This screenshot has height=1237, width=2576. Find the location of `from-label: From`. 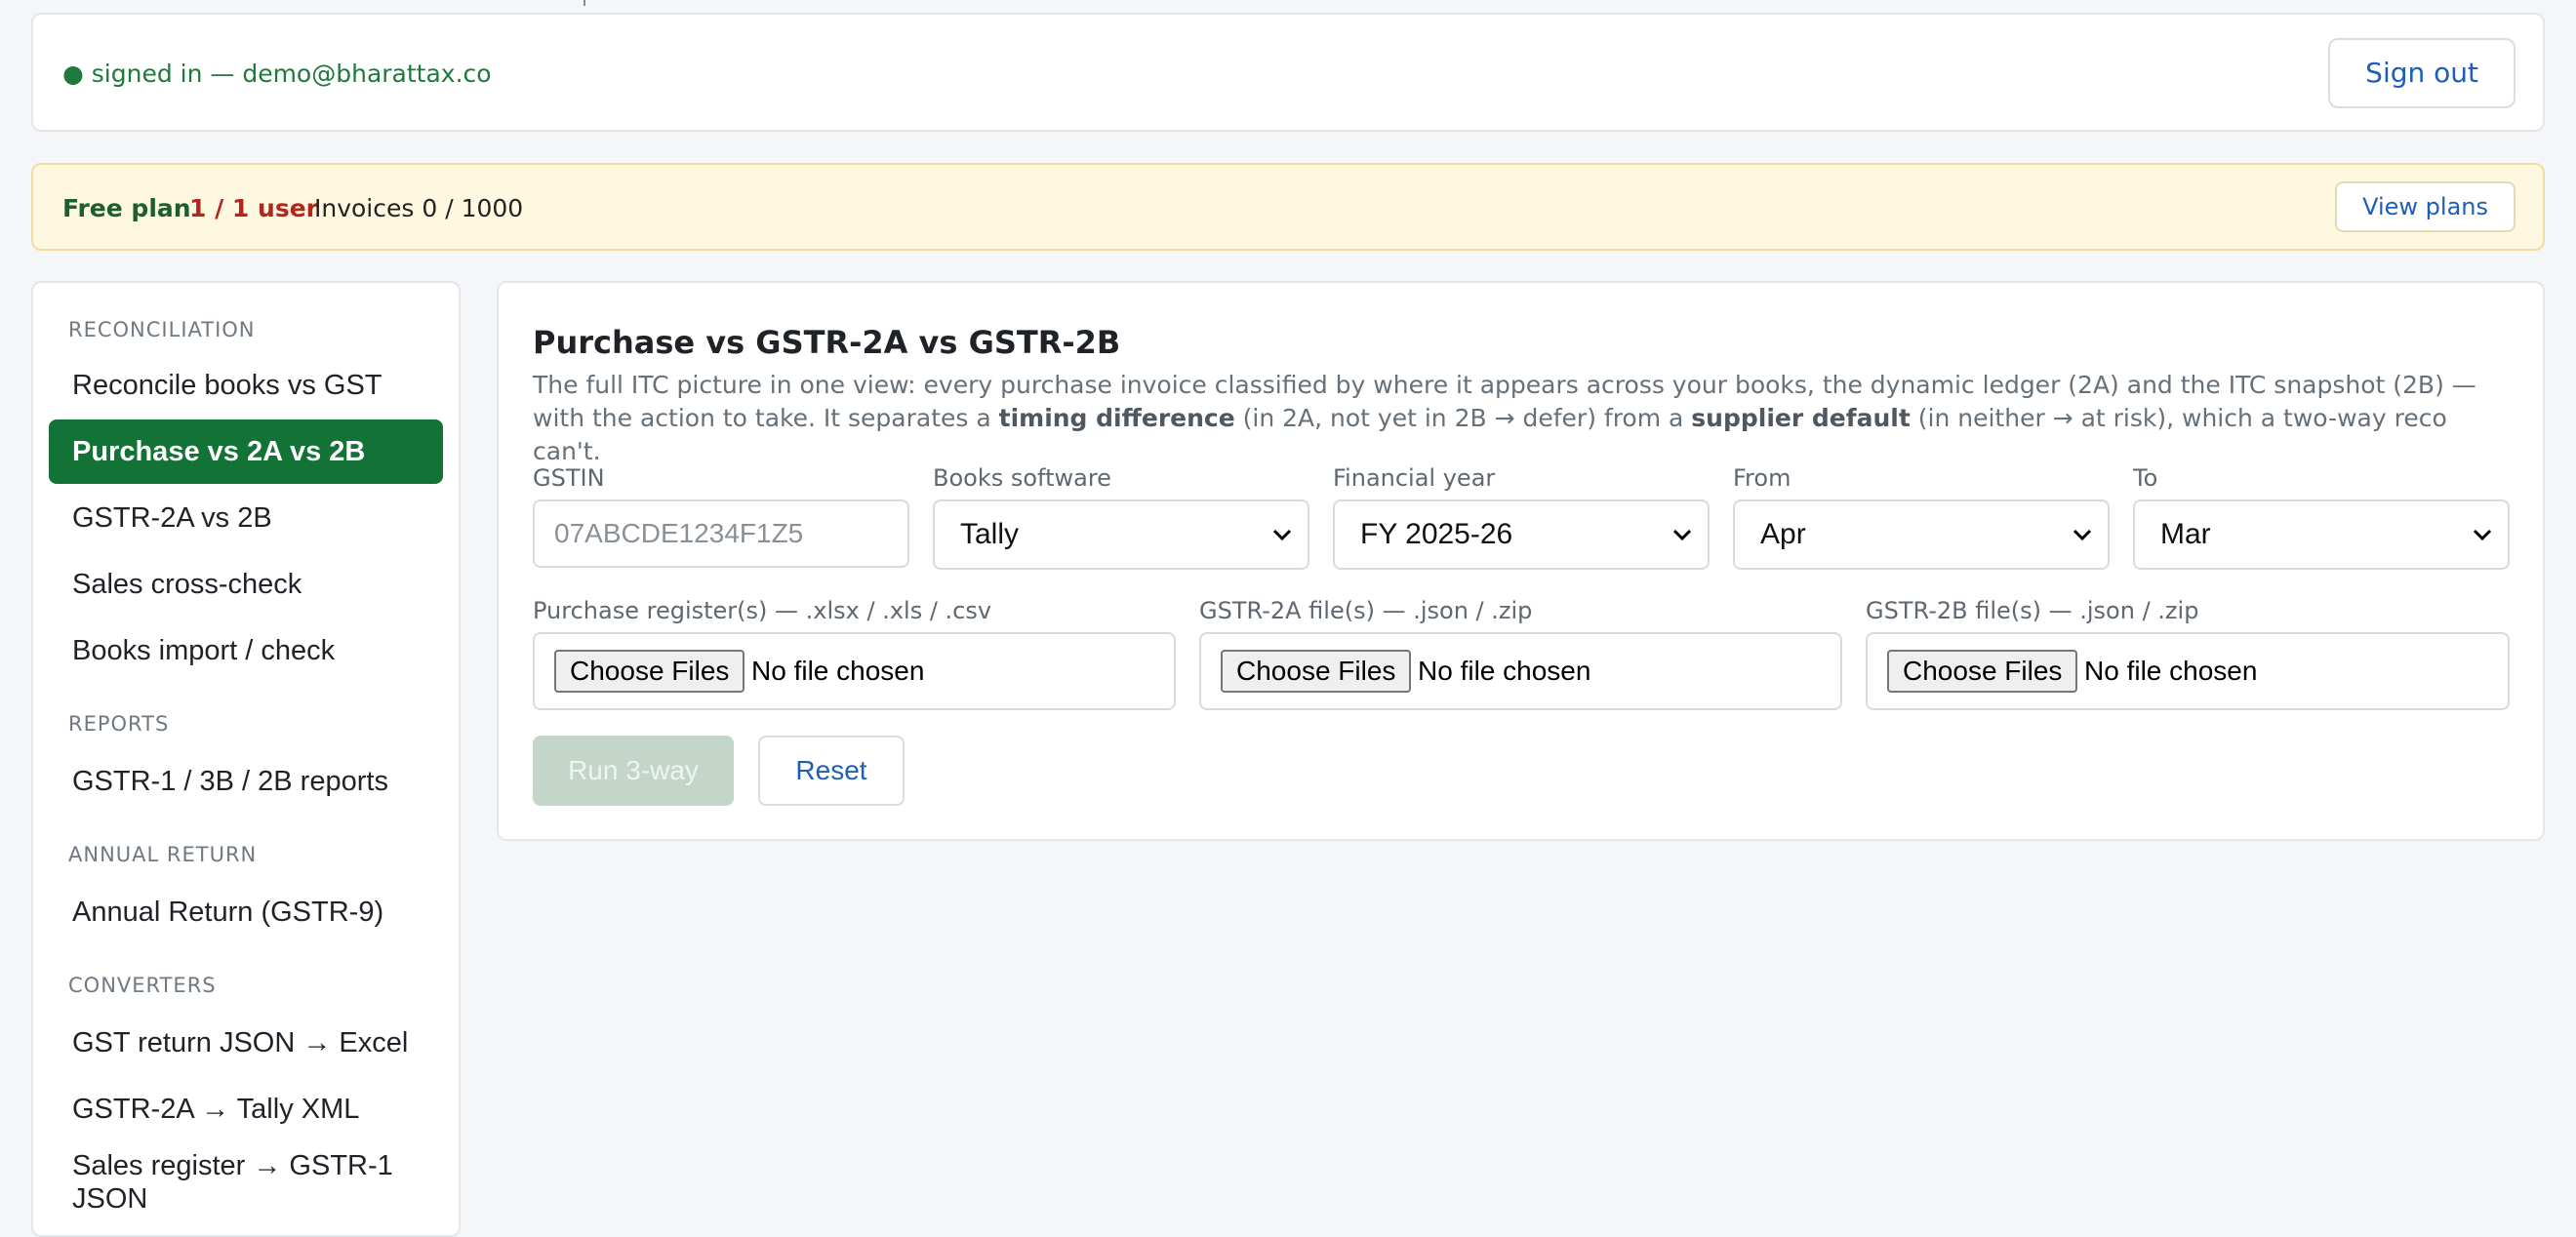

from-label: From is located at coordinates (1762, 478).